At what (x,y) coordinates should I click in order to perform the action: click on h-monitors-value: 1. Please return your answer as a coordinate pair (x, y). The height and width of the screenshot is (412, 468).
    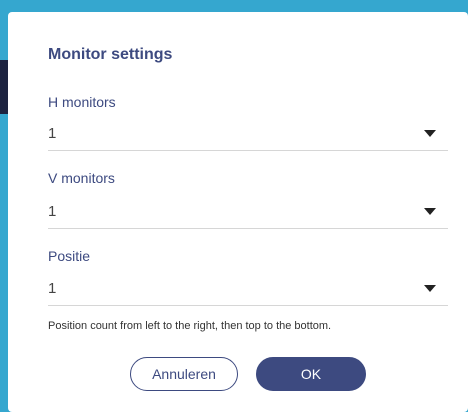
    Looking at the image, I should click on (52, 133).